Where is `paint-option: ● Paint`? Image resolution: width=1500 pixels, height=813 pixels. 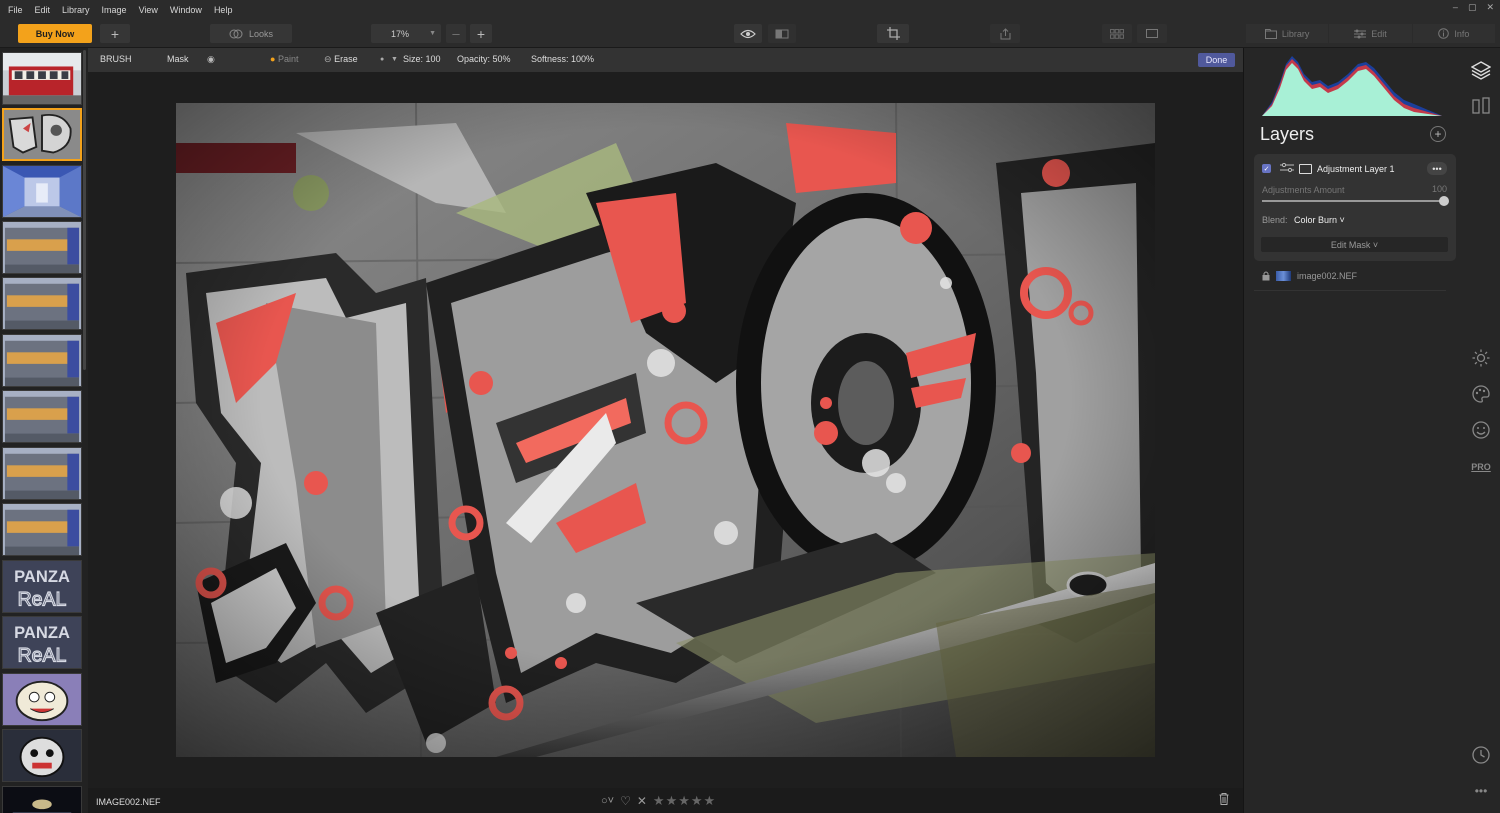
paint-option: ● Paint is located at coordinates (284, 59).